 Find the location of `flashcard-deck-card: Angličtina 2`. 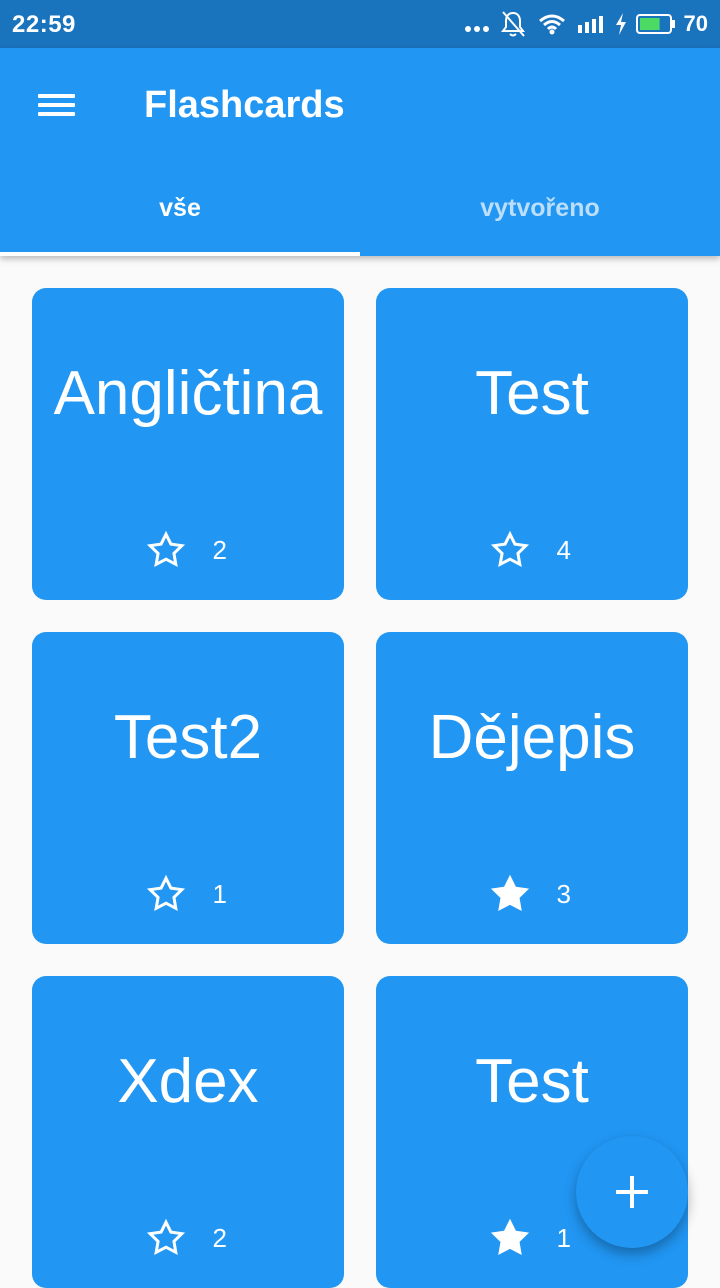

flashcard-deck-card: Angličtina 2 is located at coordinates (188, 444).